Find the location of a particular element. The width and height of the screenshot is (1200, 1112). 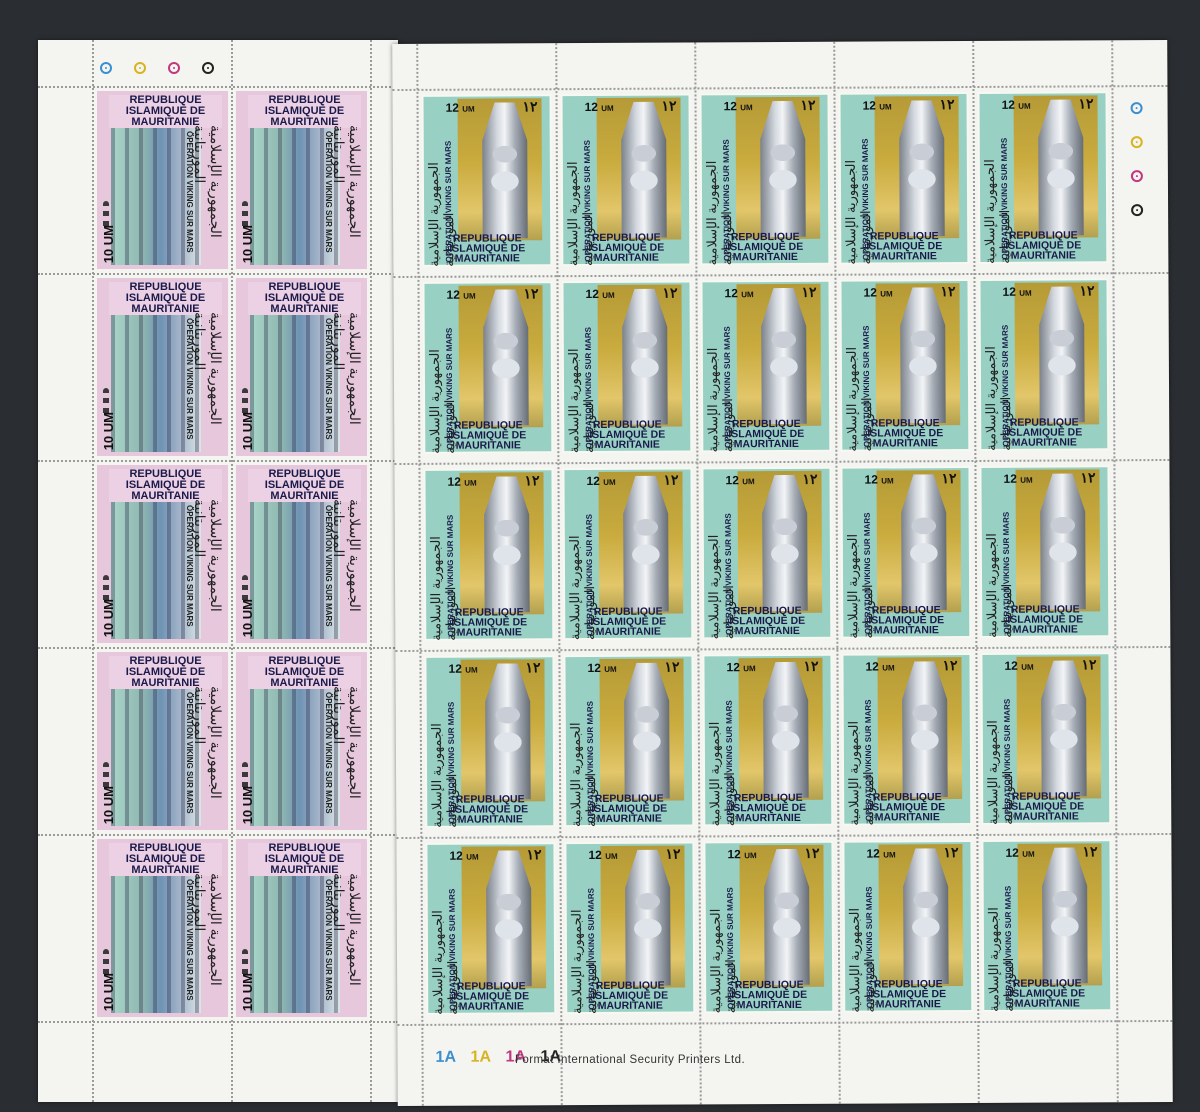

control-mark: 1A is located at coordinates (446, 1057).